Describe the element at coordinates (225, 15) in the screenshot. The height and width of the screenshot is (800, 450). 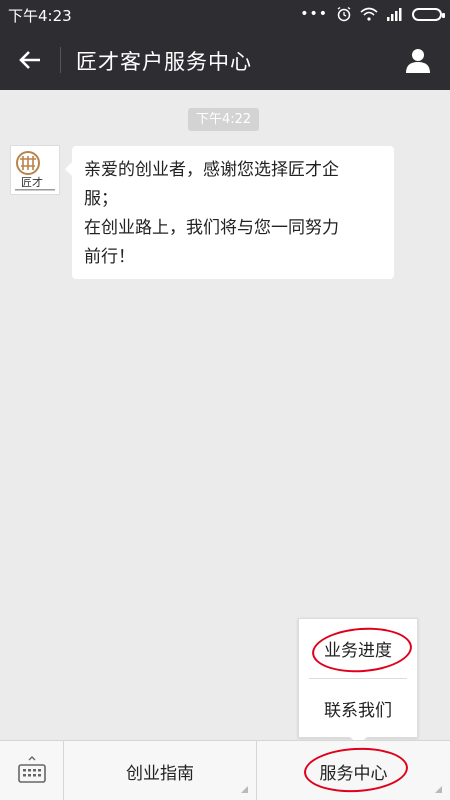
I see `status-bar: 下午4:23 •••` at that location.